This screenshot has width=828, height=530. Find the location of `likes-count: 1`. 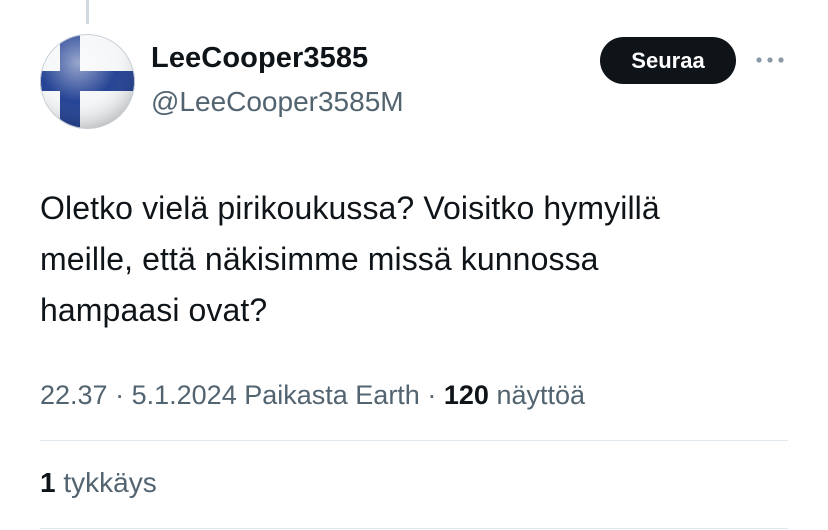

likes-count: 1 is located at coordinates (48, 482).